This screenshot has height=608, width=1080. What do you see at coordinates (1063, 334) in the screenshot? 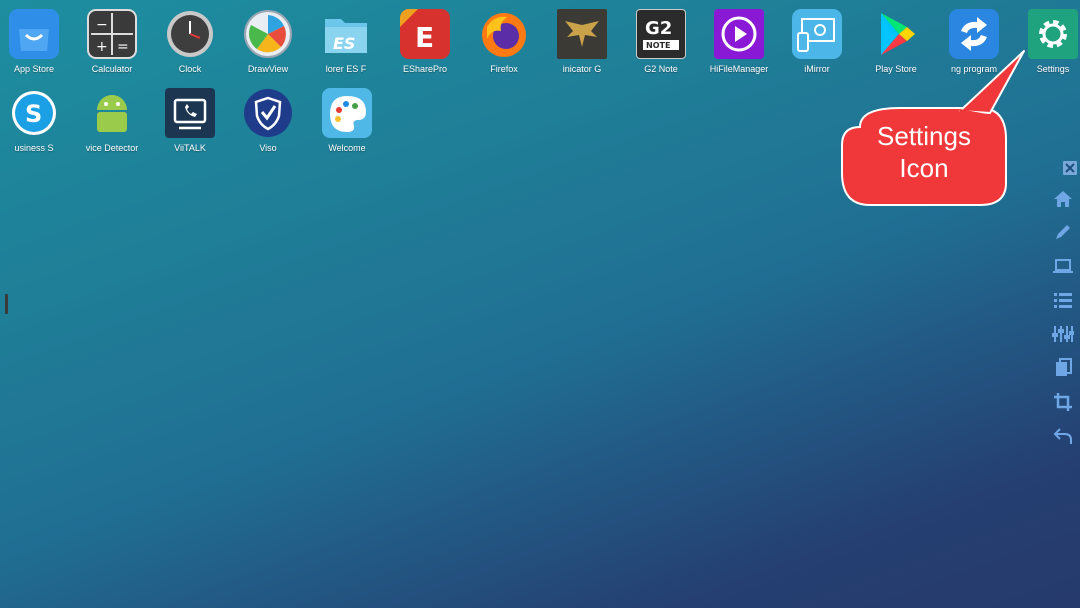
I see `equalizer-icon` at bounding box center [1063, 334].